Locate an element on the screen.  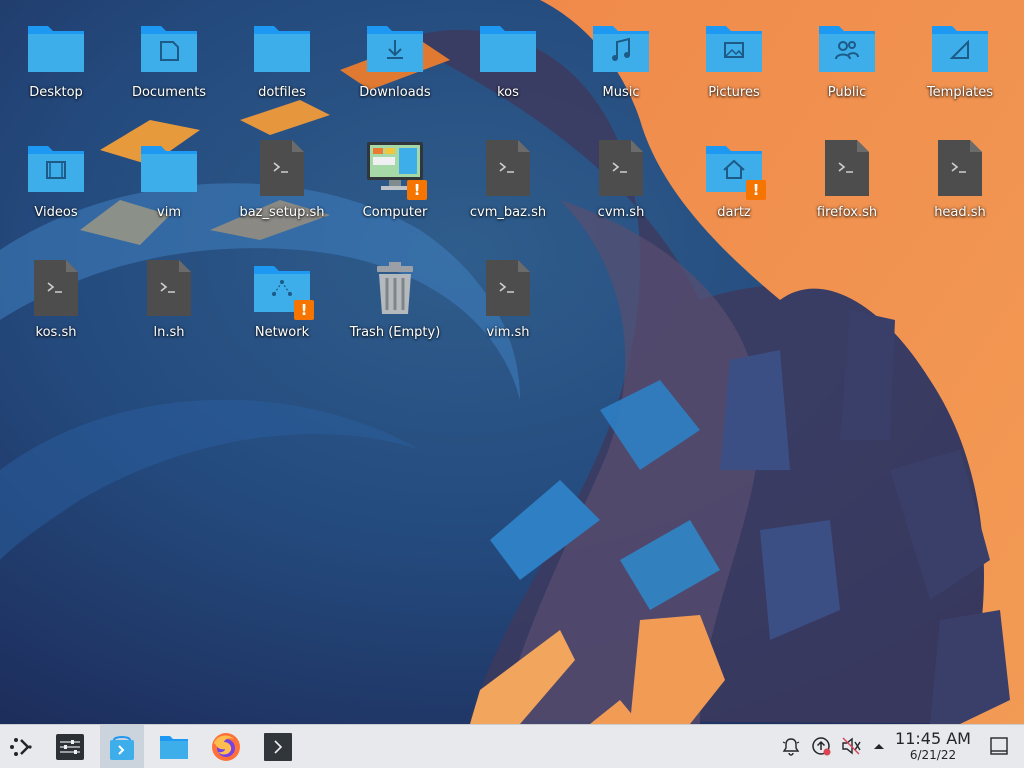
discover-store-icon is located at coordinates (122, 748).